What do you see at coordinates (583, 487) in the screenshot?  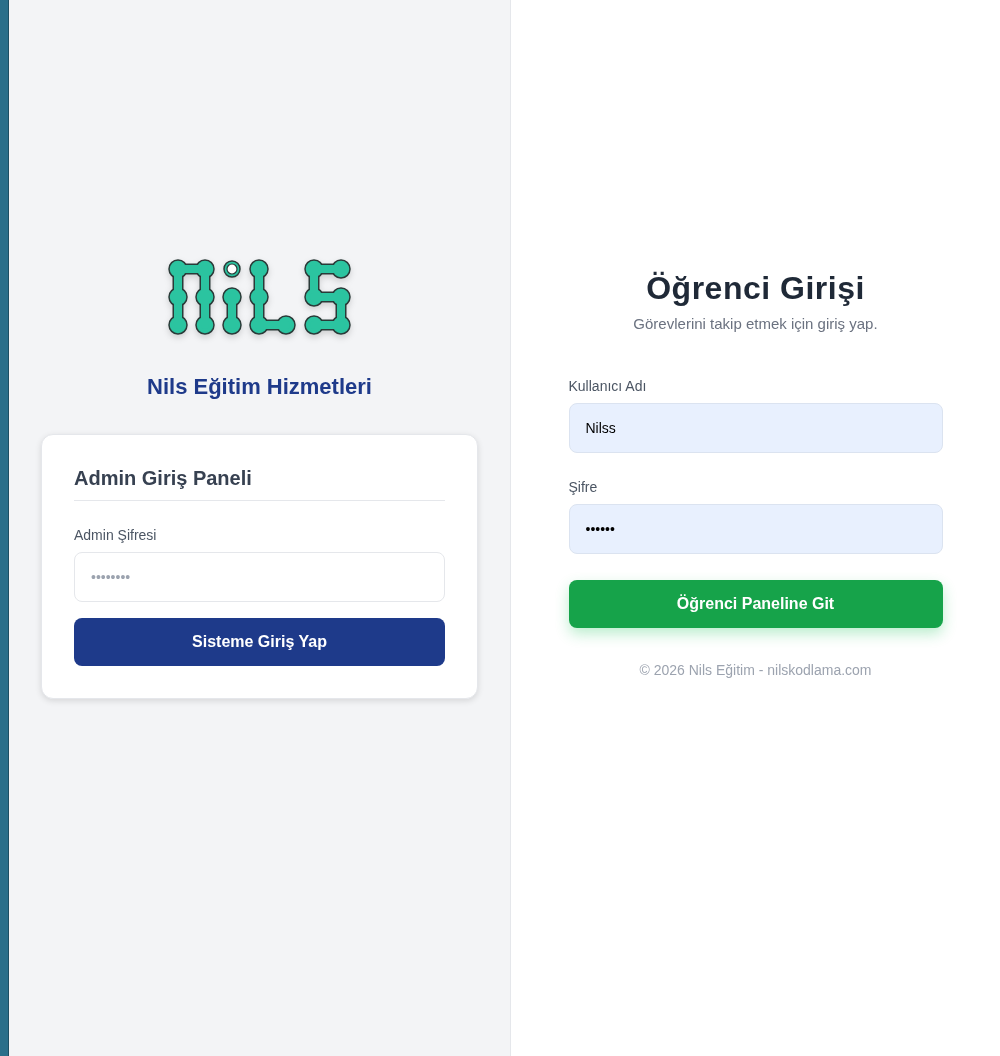 I see `field-label: Şifre` at bounding box center [583, 487].